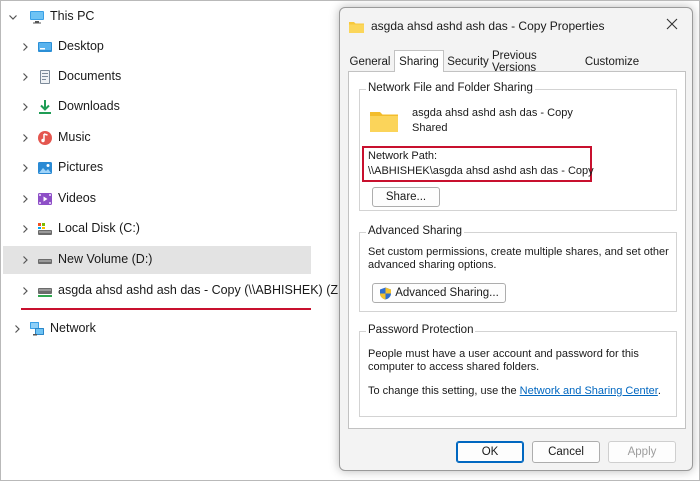 Image resolution: width=700 pixels, height=481 pixels. Describe the element at coordinates (415, 231) in the screenshot. I see `group-title: Advanced Sharing` at that location.